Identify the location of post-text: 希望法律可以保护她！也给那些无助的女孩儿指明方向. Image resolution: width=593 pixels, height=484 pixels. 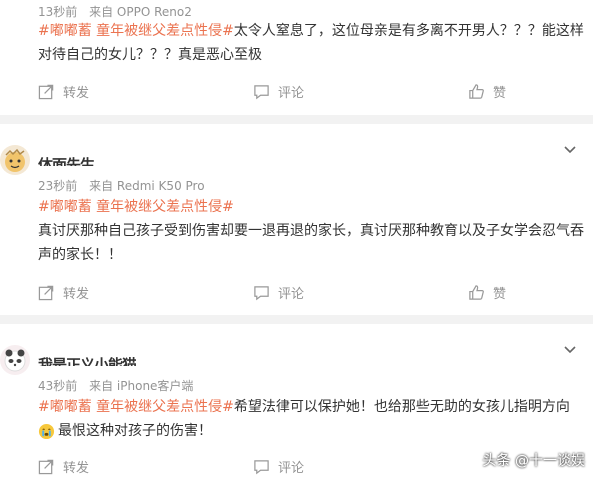
(401, 407).